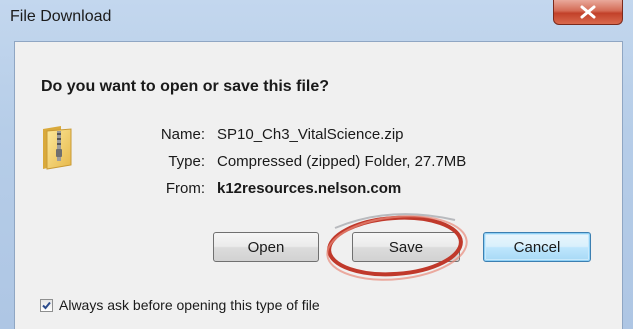 This screenshot has height=329, width=633. Describe the element at coordinates (316, 17) in the screenshot. I see `title-bar: File Download` at that location.